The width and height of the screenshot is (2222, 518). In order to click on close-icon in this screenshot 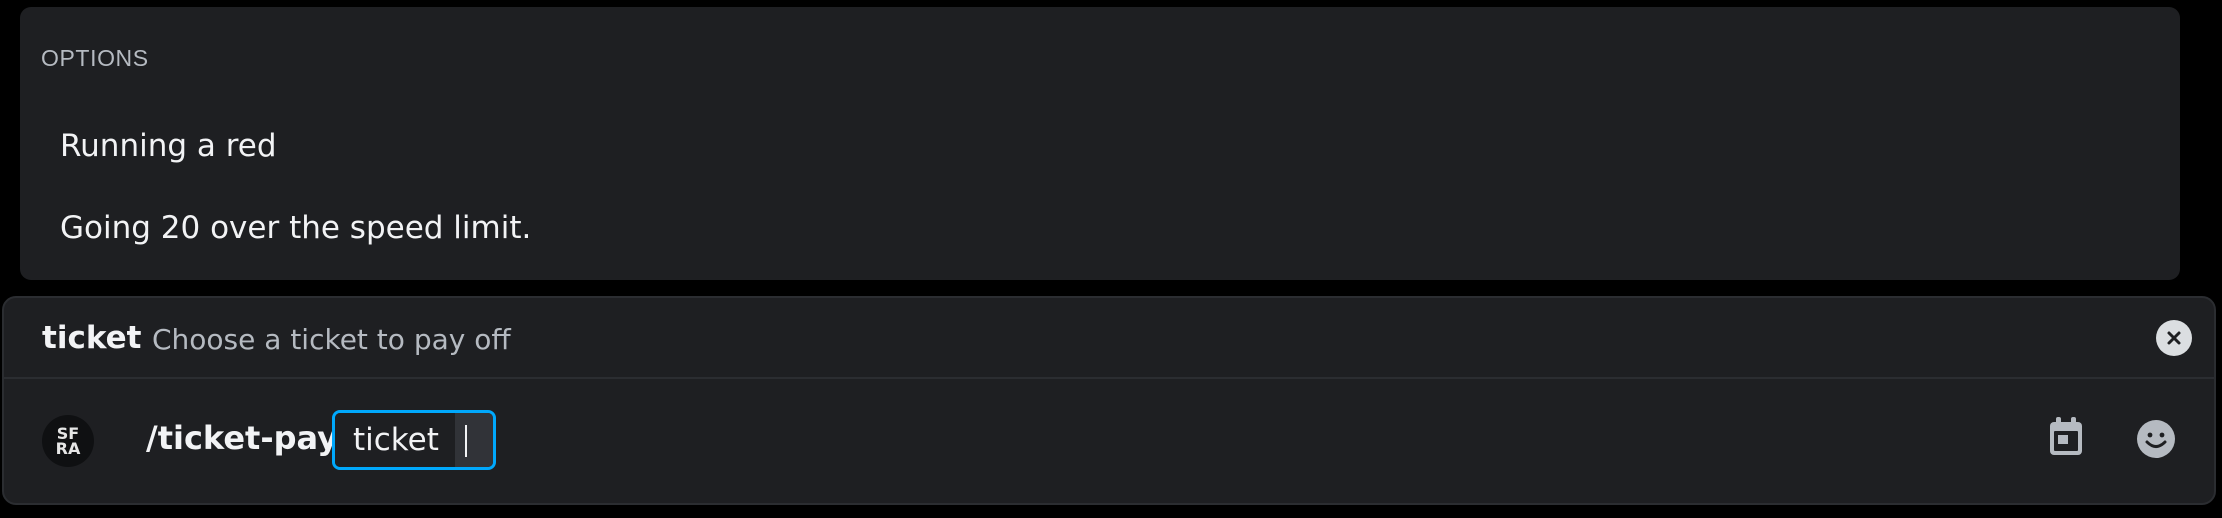, I will do `click(2174, 338)`.